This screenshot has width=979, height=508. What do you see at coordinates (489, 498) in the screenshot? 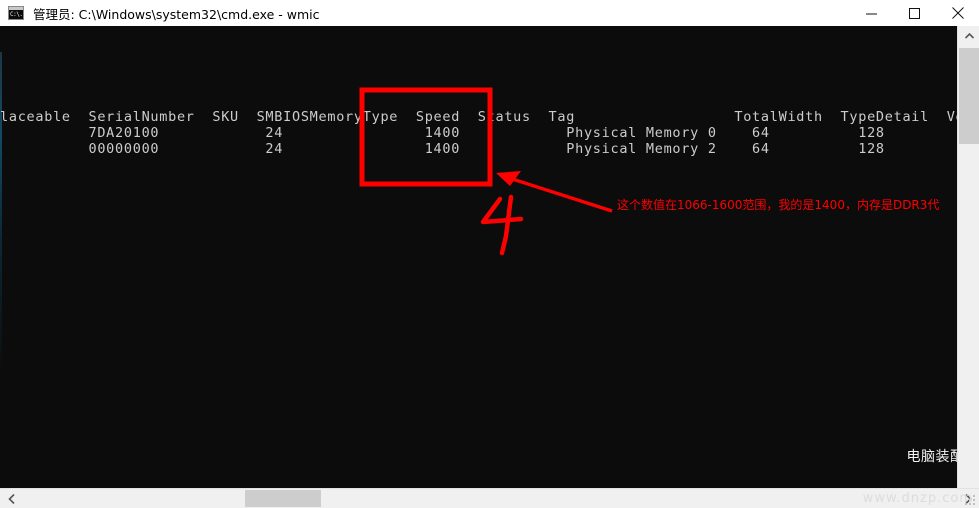
I see `horizontal-scrollbar: www.dnzp.com` at bounding box center [489, 498].